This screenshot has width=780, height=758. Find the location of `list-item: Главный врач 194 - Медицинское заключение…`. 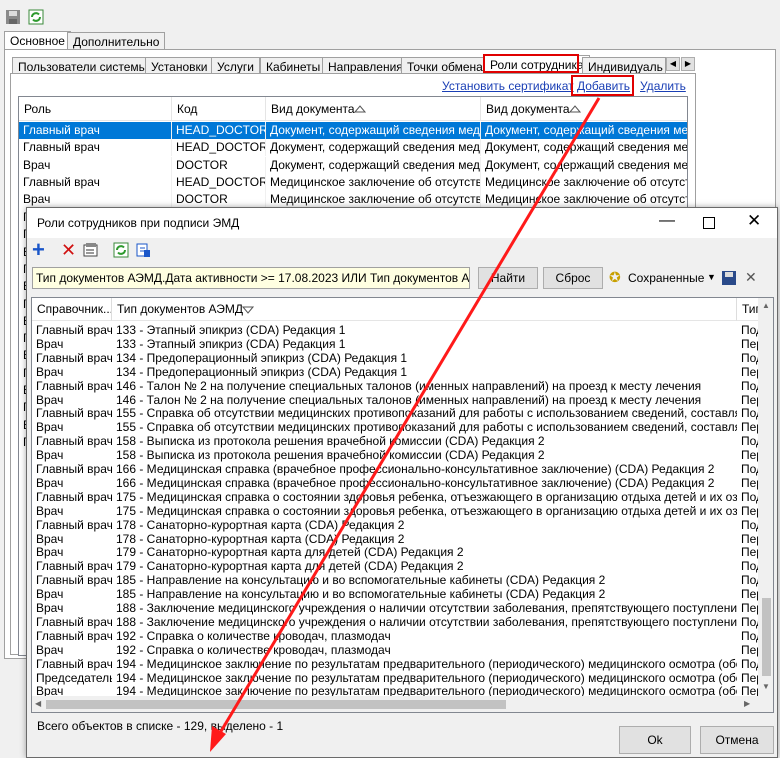

list-item: Главный врач 194 - Медицинское заключение… is located at coordinates (402, 663).